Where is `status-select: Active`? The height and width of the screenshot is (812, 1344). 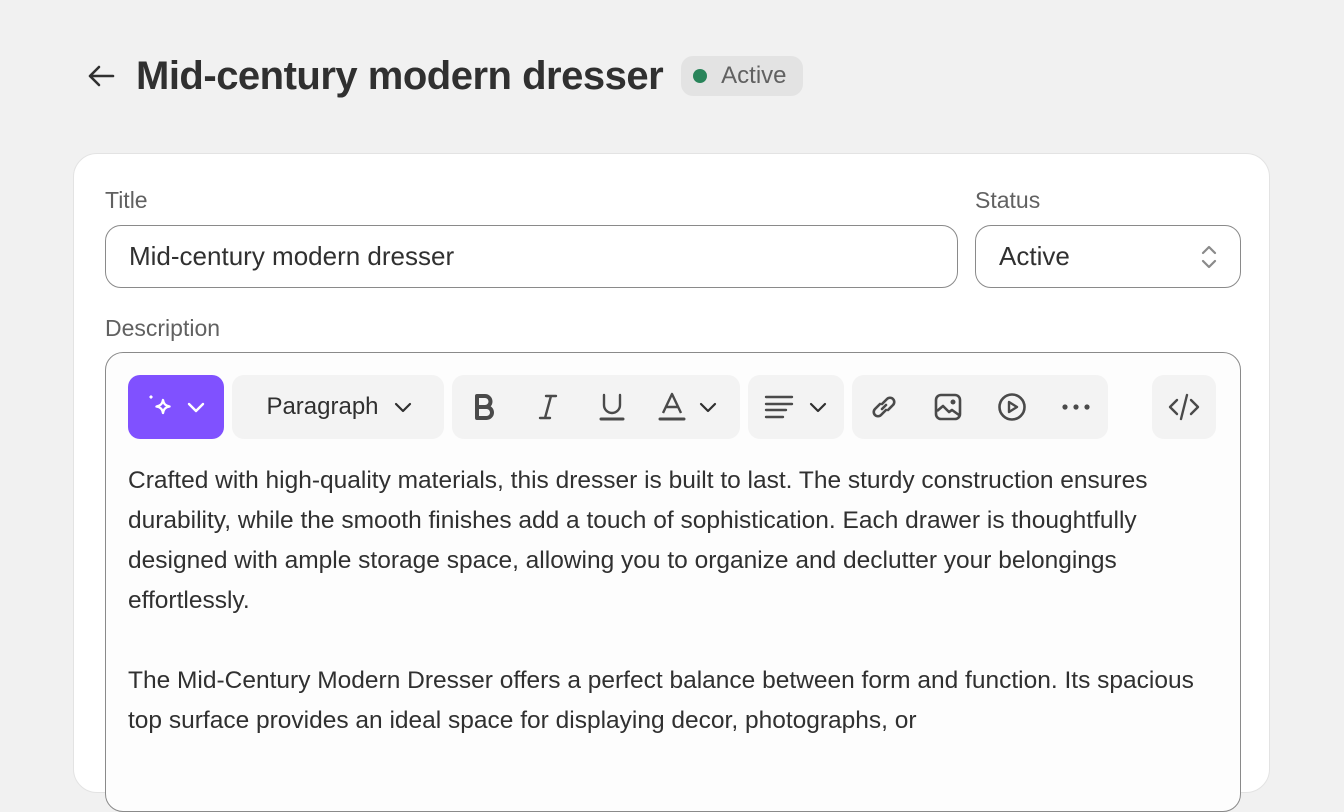
status-select: Active is located at coordinates (1108, 256).